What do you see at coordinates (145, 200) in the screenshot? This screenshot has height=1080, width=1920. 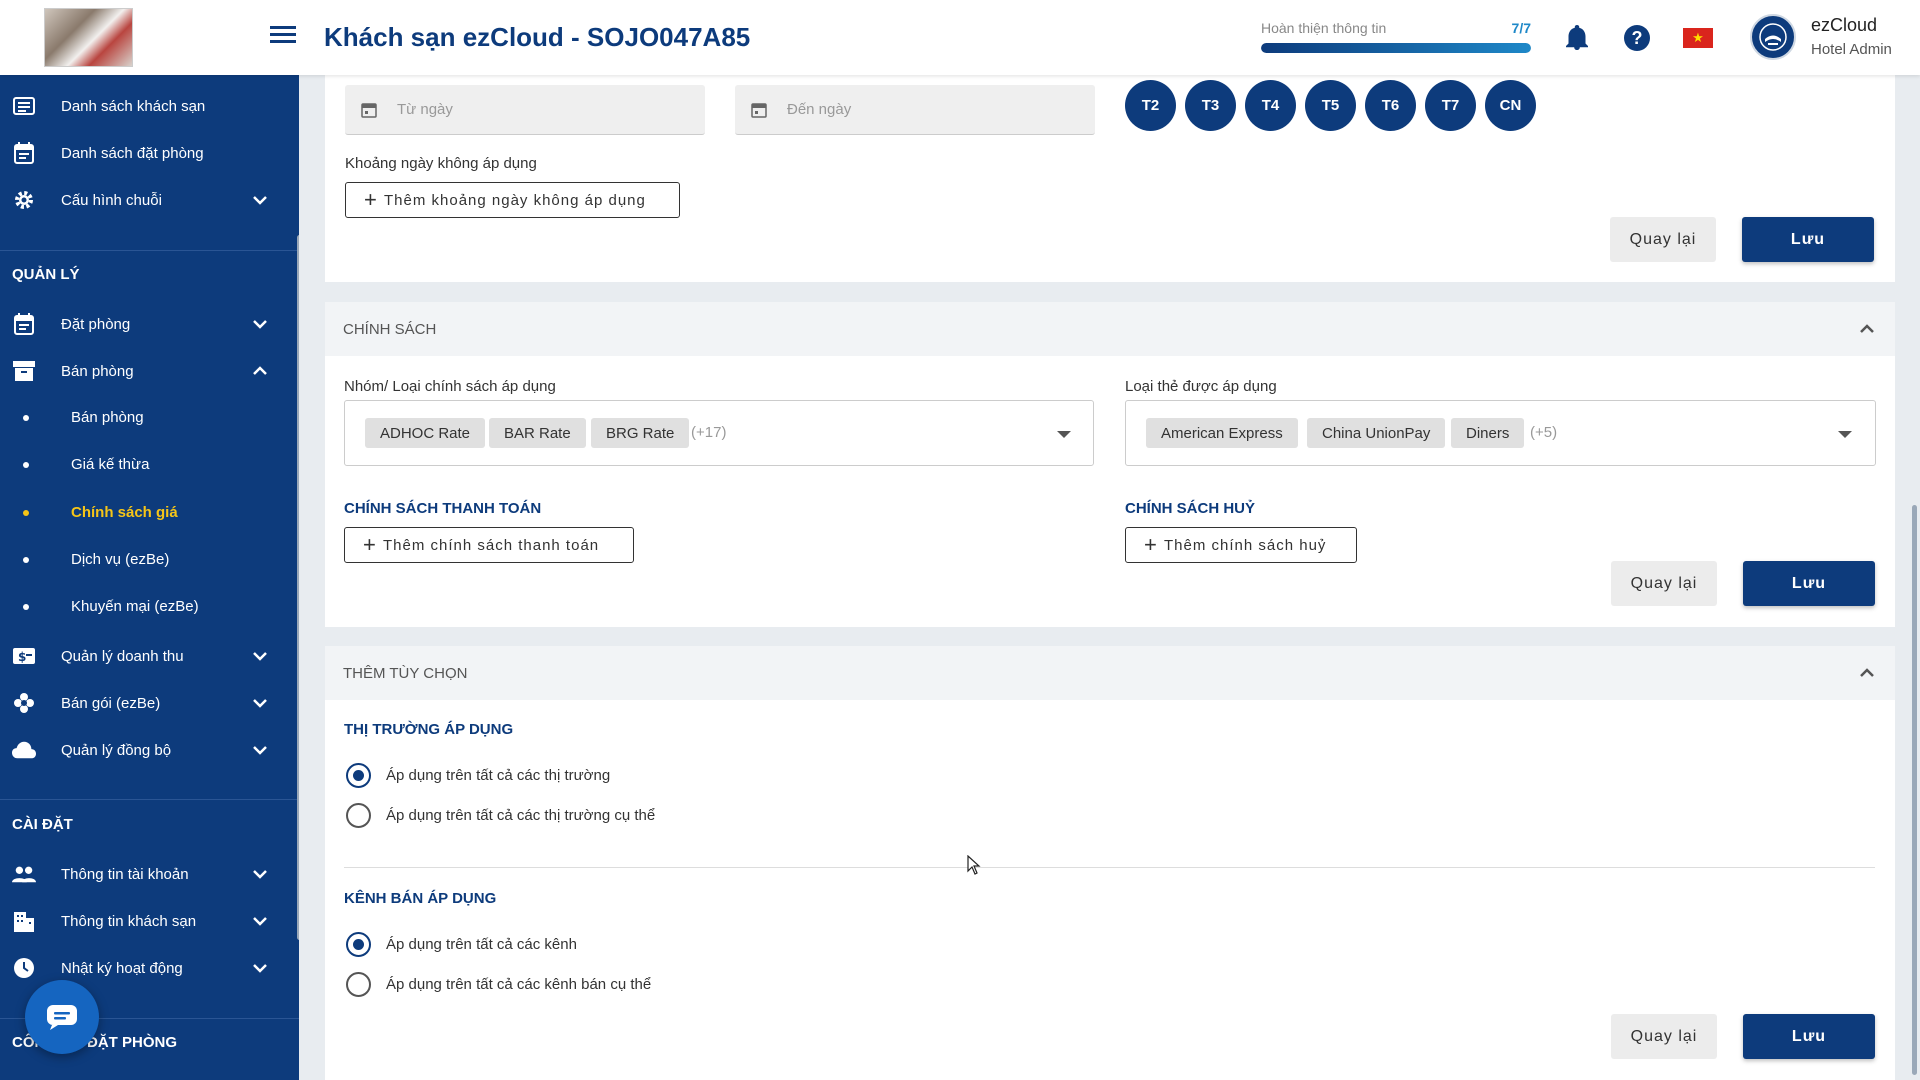 I see `sidebar-item-chain-config: Cấu hình chuỗi` at bounding box center [145, 200].